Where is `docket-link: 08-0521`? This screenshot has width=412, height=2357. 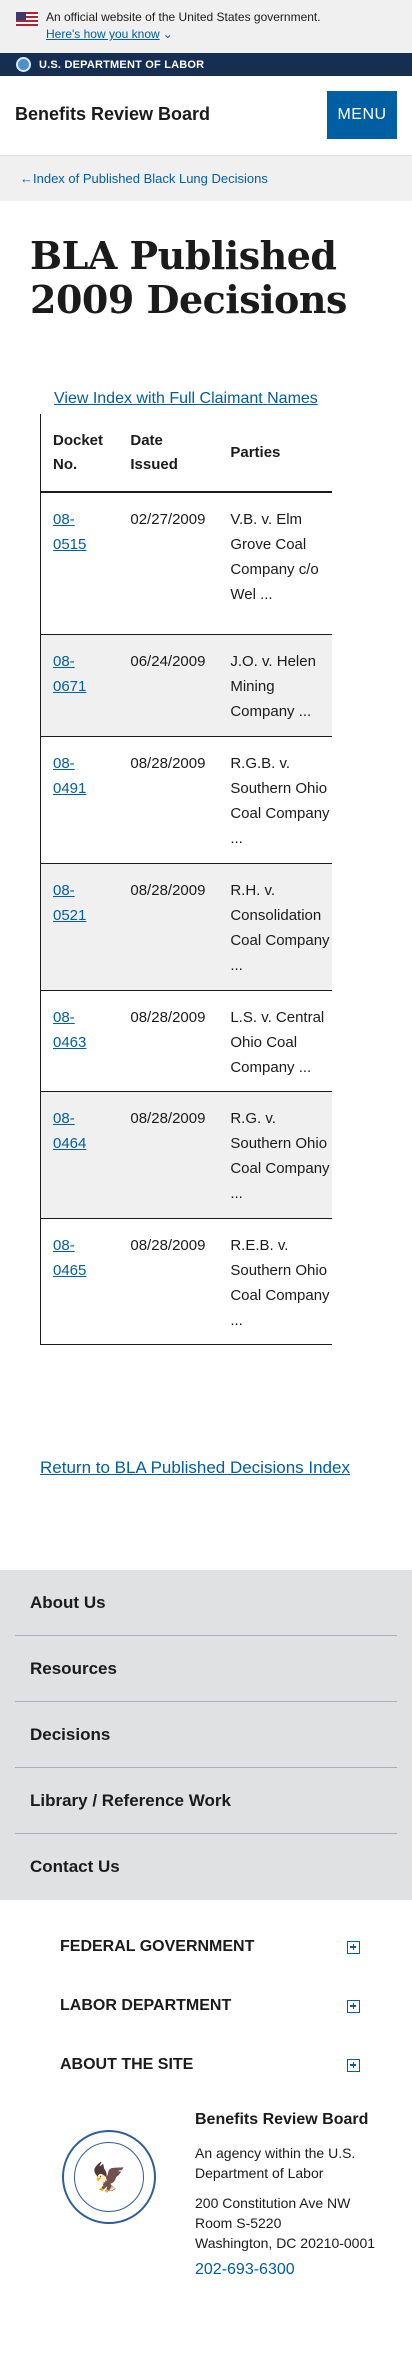 docket-link: 08-0521 is located at coordinates (69, 903).